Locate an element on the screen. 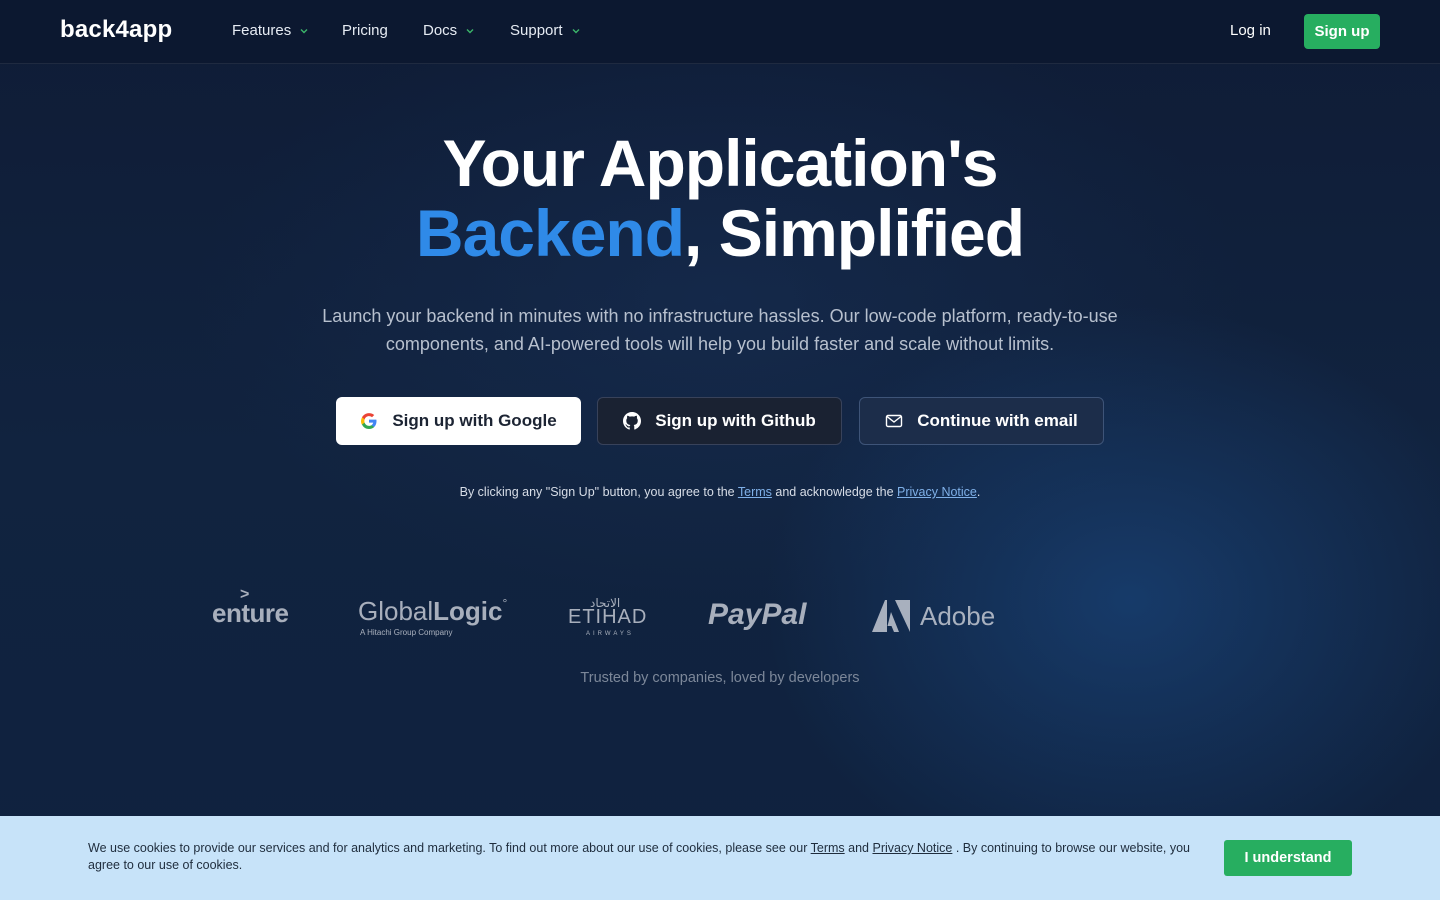  continue-email-label: Continue with email is located at coordinates (997, 420).